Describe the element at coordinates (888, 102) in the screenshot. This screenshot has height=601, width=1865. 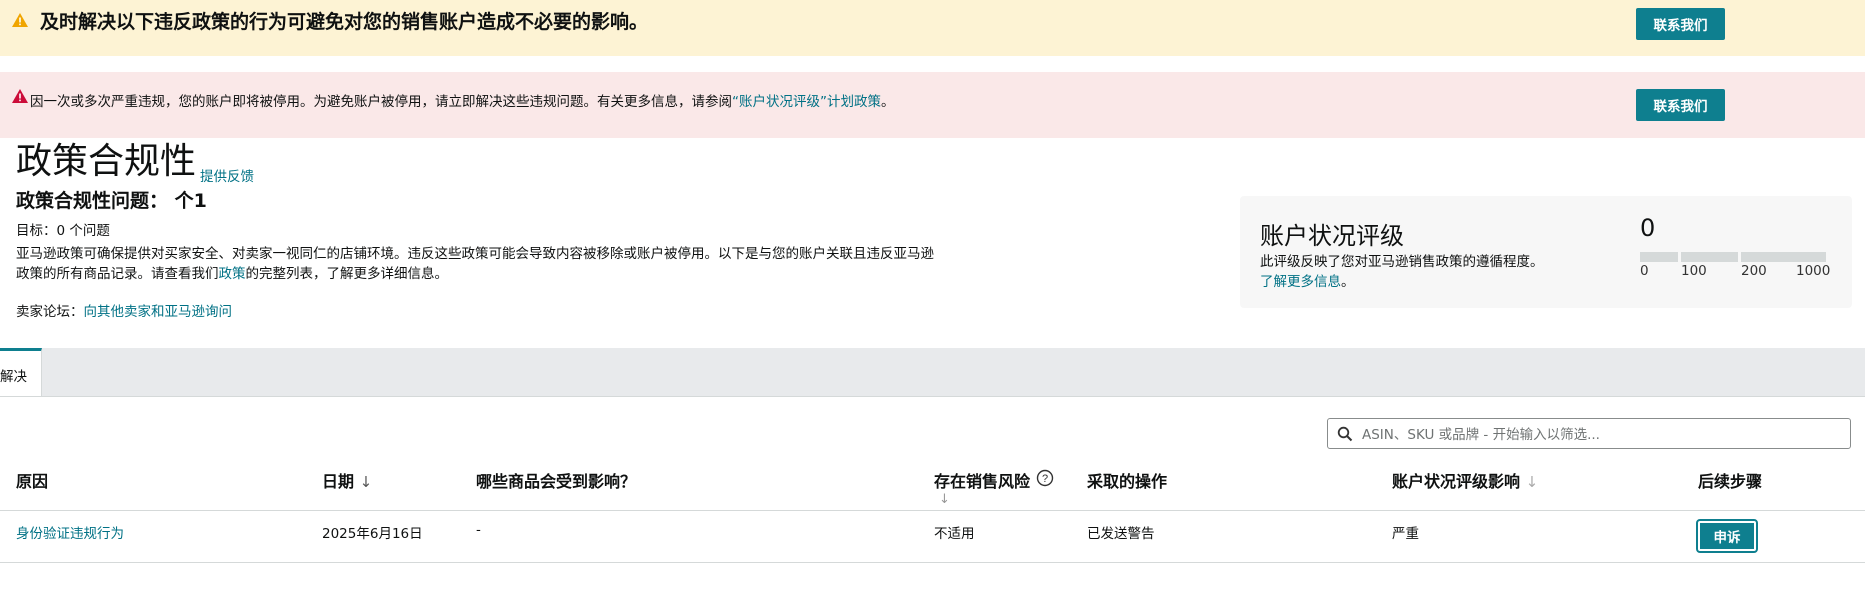
I see `error-banner-period: 。` at that location.